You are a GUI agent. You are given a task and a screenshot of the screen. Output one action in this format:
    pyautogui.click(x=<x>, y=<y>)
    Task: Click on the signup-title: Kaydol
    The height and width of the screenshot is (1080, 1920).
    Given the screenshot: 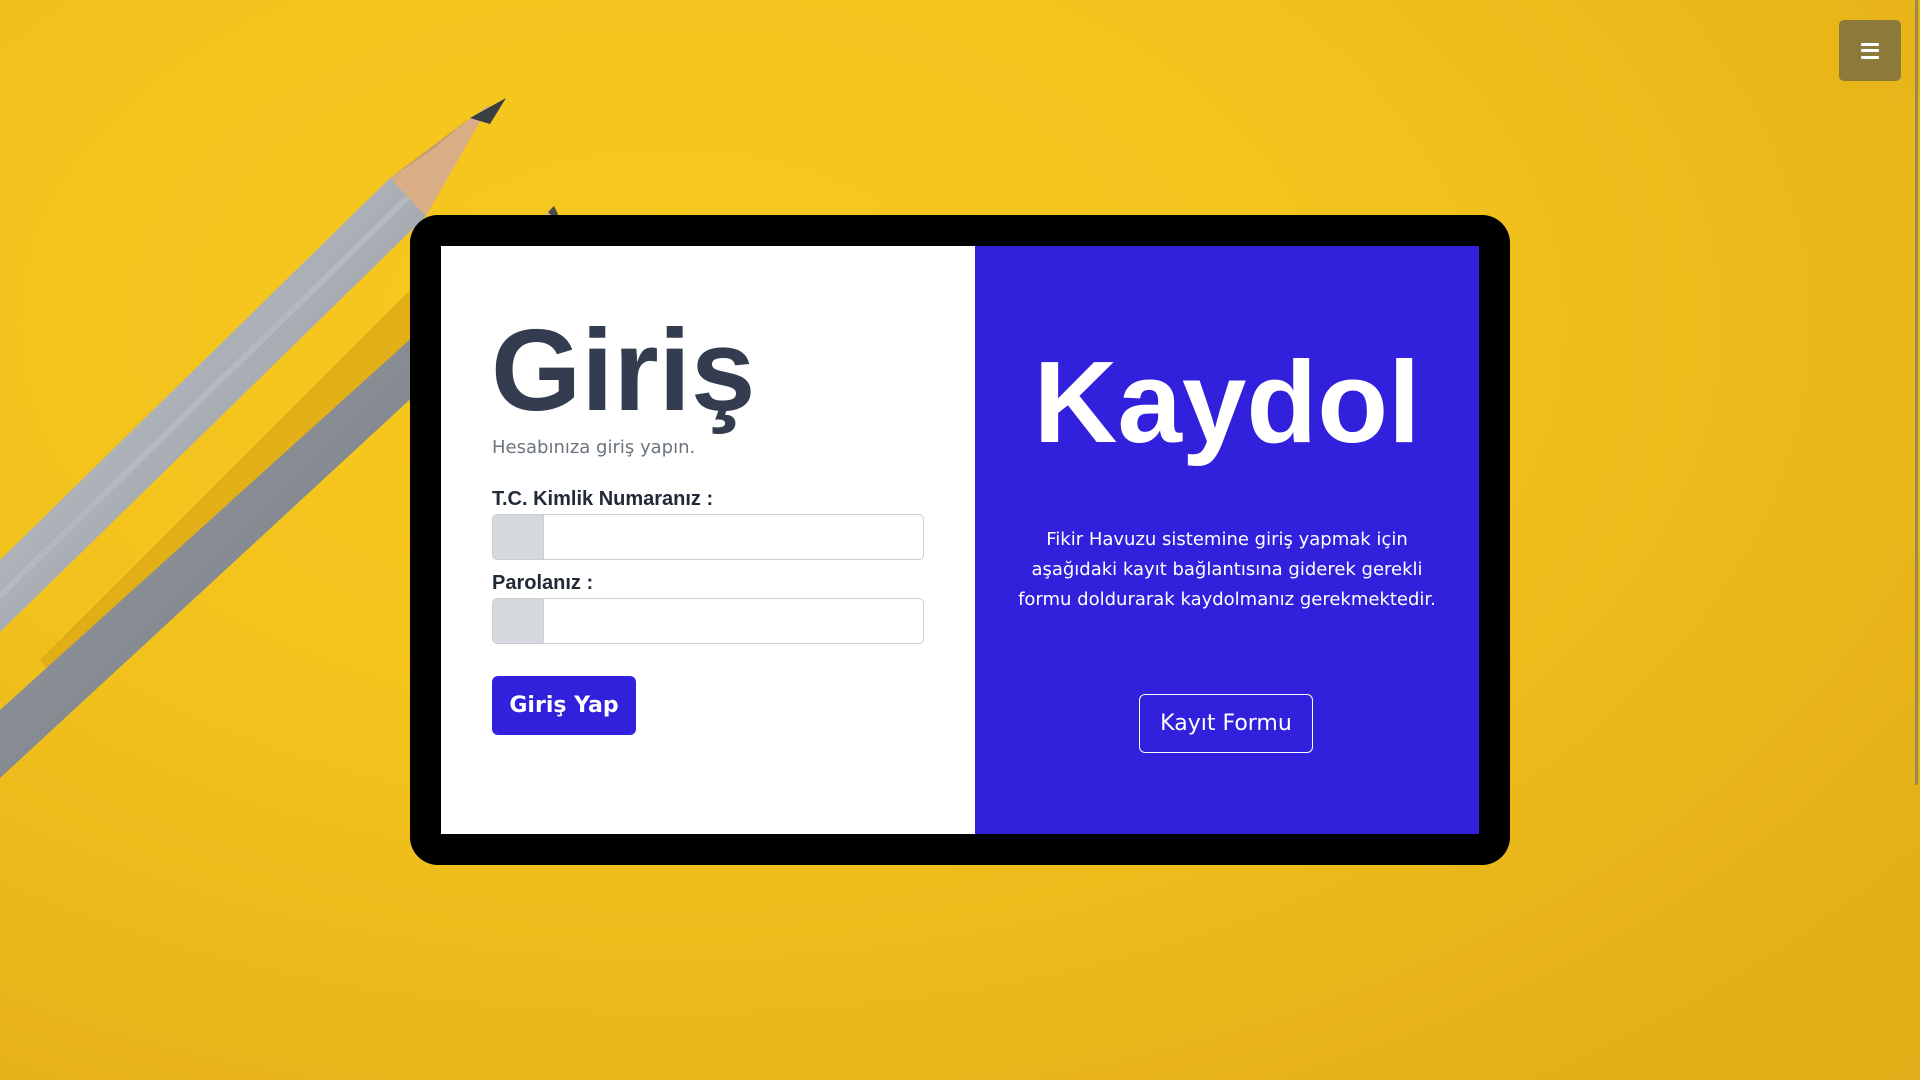 What is the action you would take?
    pyautogui.click(x=1227, y=402)
    